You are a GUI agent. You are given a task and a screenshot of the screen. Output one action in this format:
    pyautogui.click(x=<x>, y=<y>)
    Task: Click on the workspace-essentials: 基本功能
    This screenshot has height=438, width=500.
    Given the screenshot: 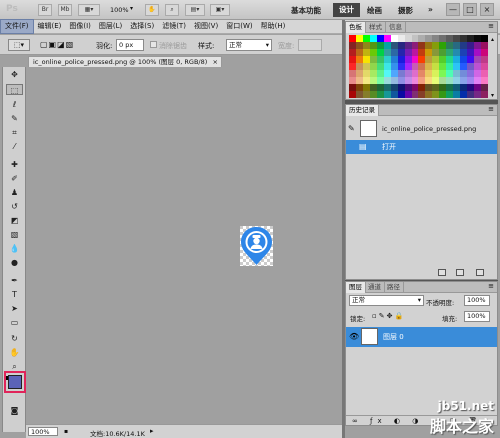 What is the action you would take?
    pyautogui.click(x=306, y=10)
    